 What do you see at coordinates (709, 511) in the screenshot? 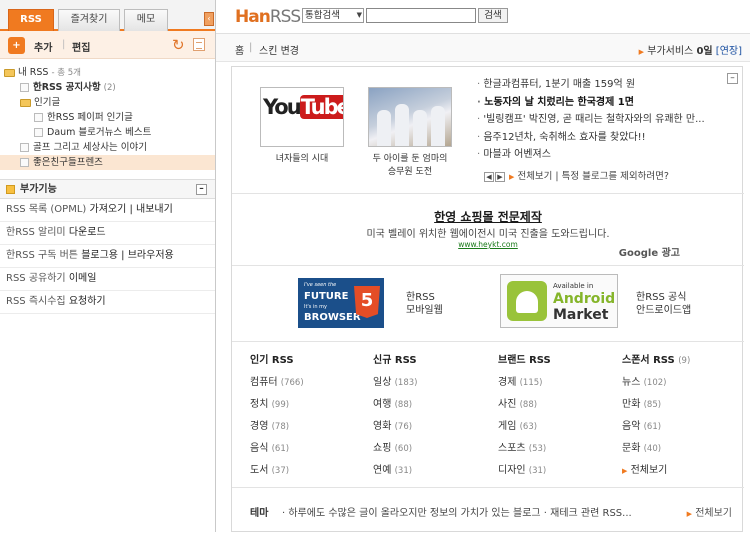
I see `theme-view-all: ▶ 전체보기` at bounding box center [709, 511].